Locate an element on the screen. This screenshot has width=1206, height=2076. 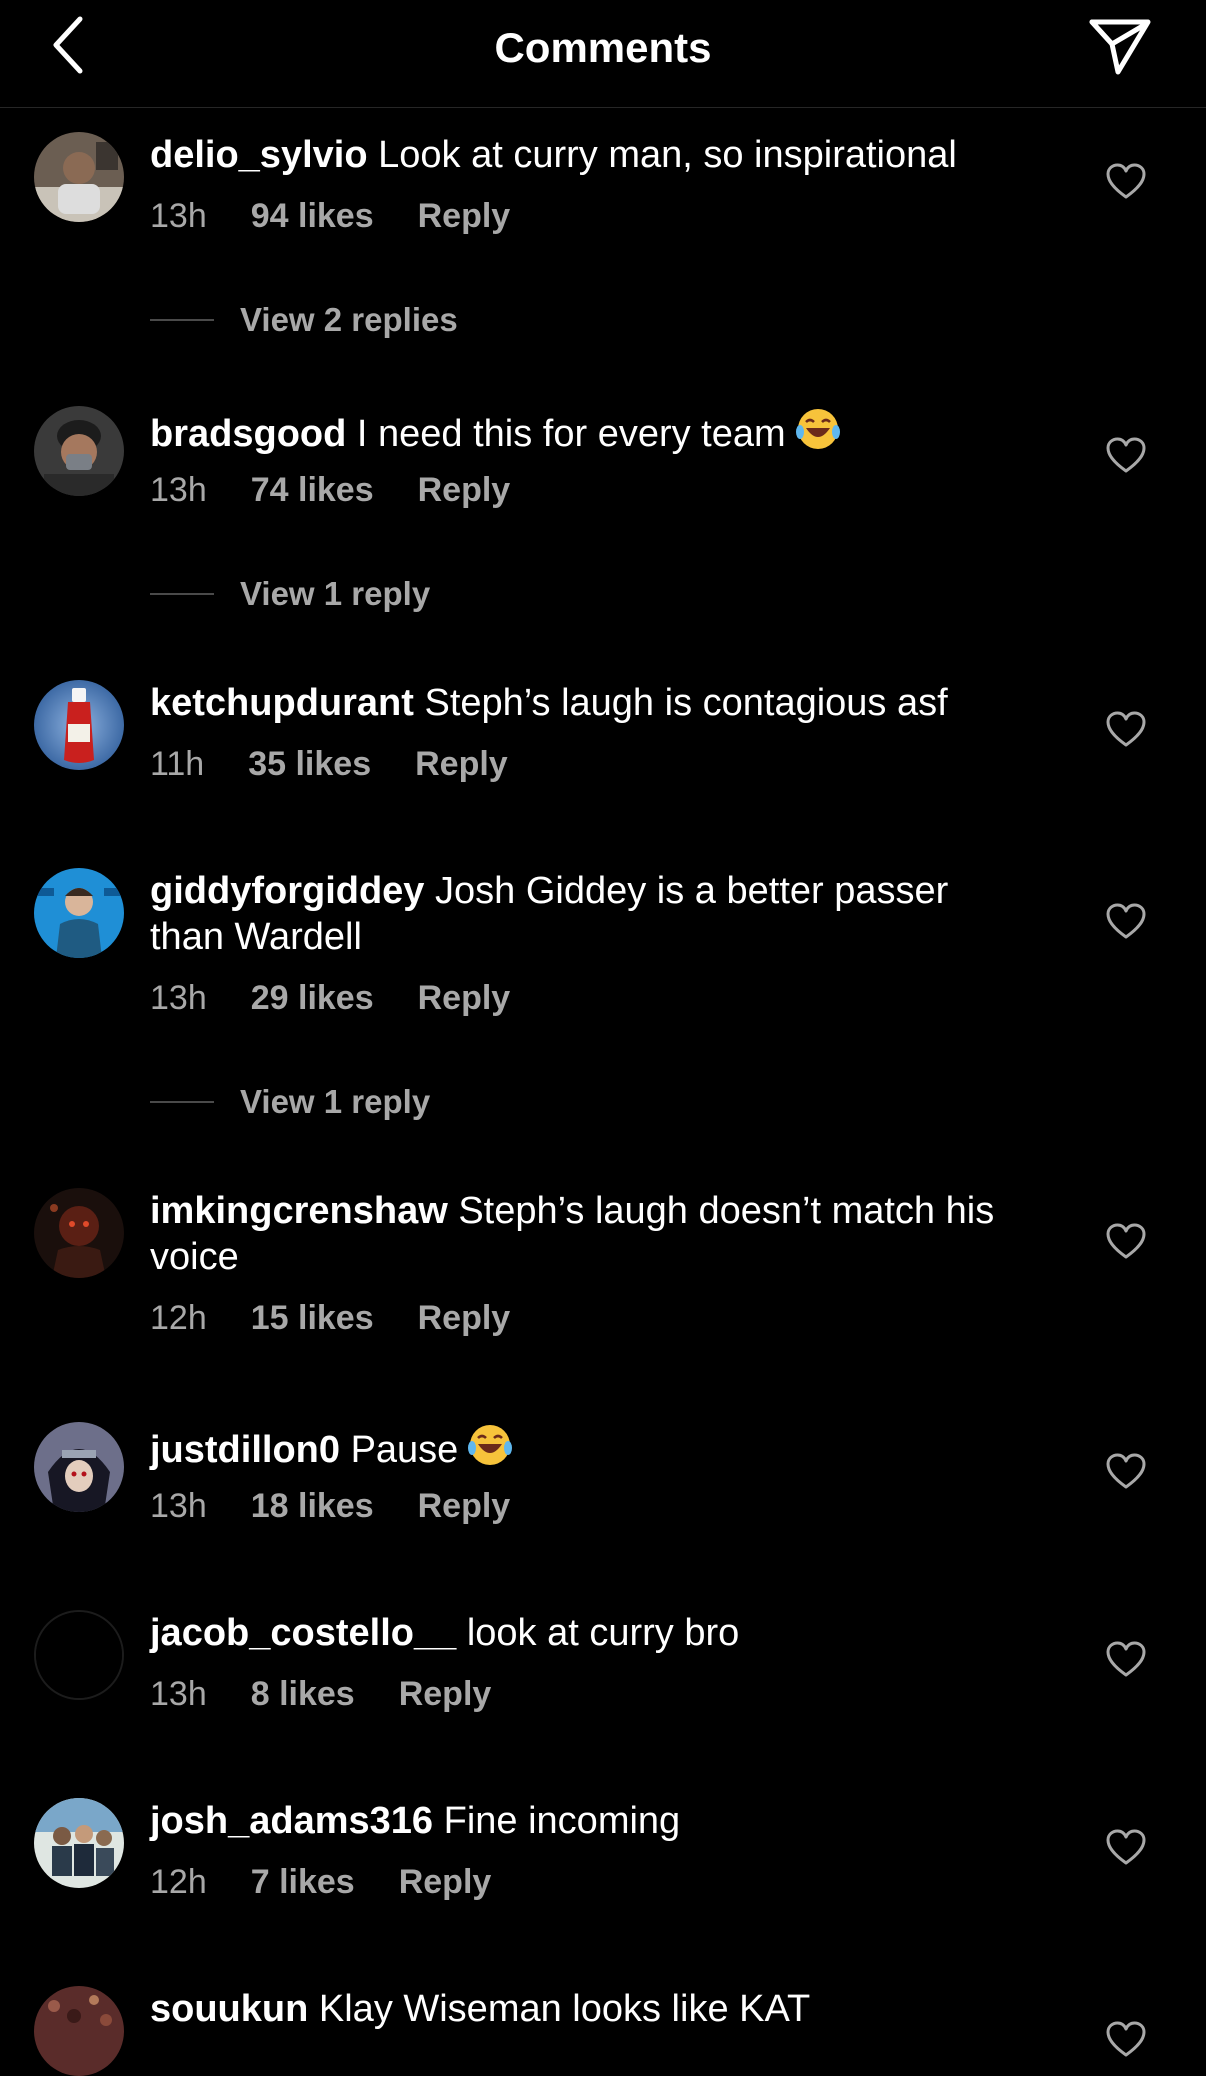
comment-body: I need this for every team is located at coordinates (571, 434).